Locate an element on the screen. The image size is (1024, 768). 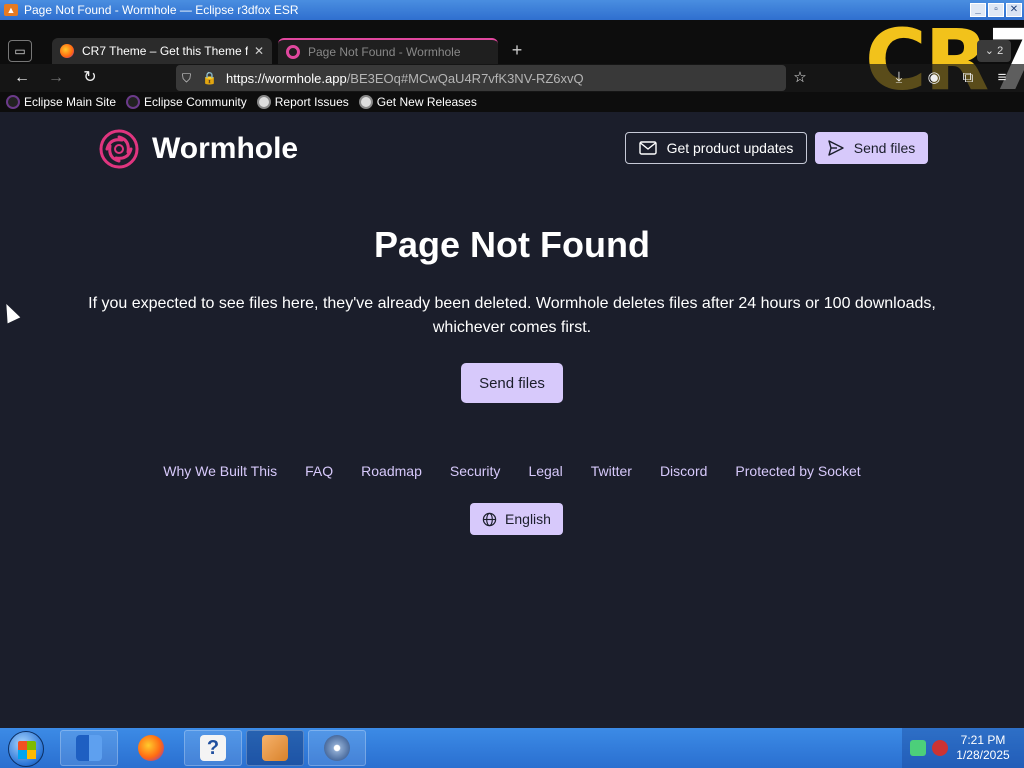
help-icon: ? is located at coordinates (213, 748).